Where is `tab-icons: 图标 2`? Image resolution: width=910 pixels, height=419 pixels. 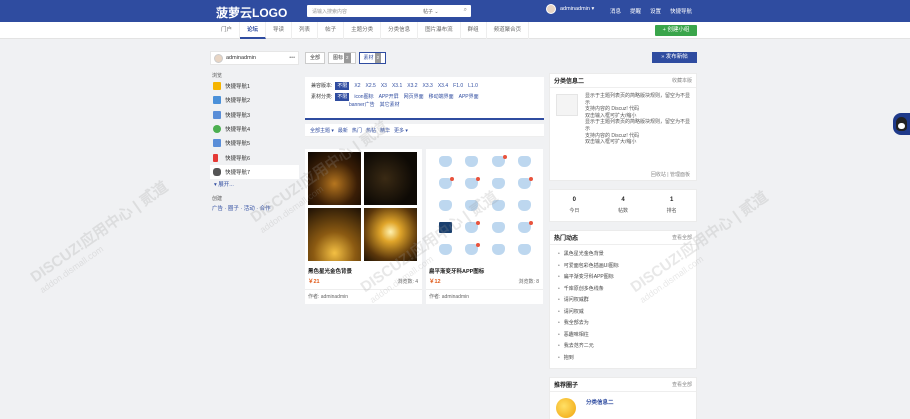 tab-icons: 图标 2 is located at coordinates (342, 58).